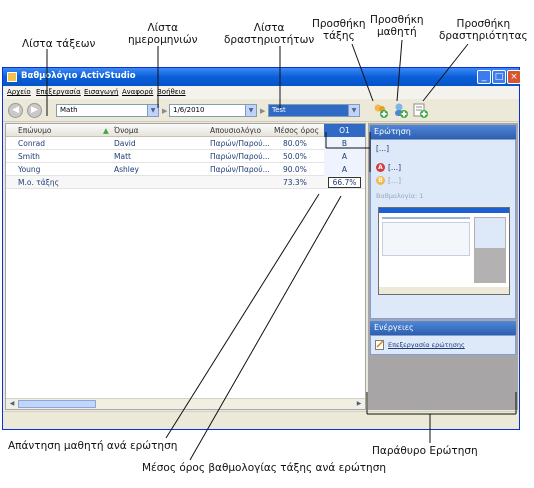 This screenshot has width=534, height=488. Describe the element at coordinates (12, 77) in the screenshot. I see `app-icon` at that location.